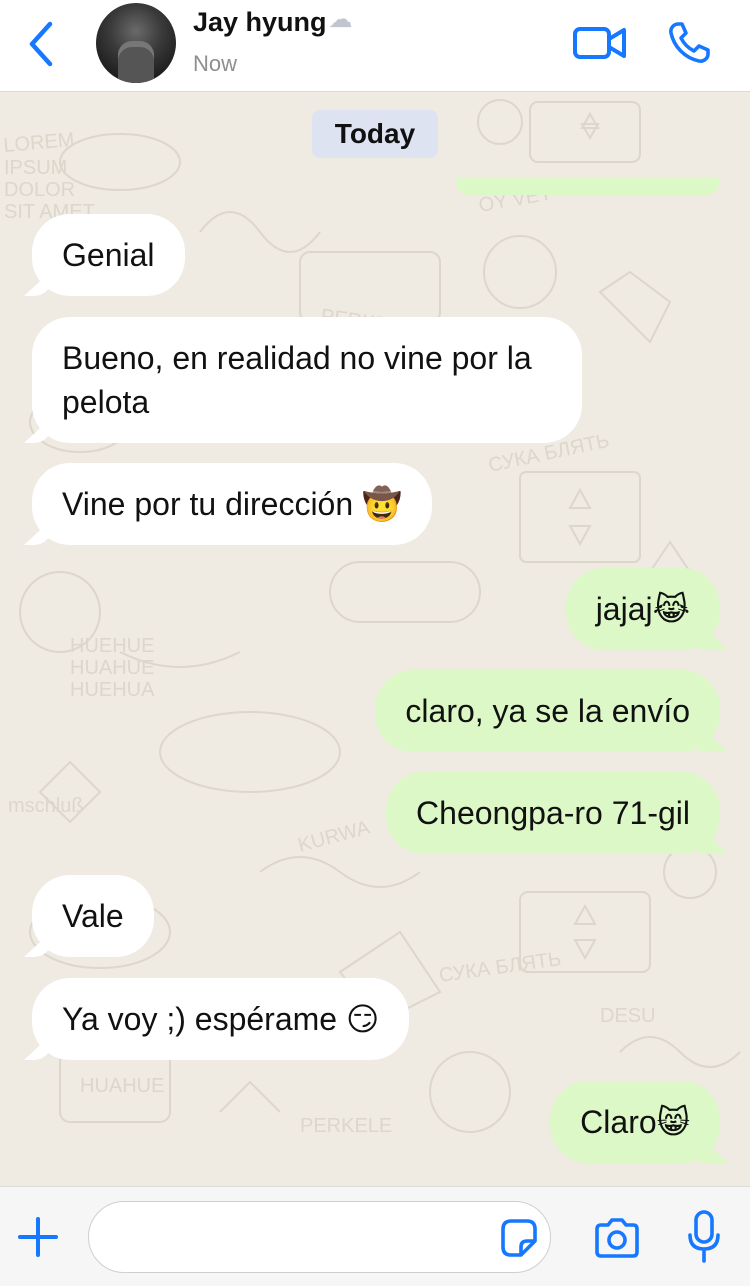  What do you see at coordinates (39, 190) in the screenshot?
I see `svg-text: DOLOR` at bounding box center [39, 190].